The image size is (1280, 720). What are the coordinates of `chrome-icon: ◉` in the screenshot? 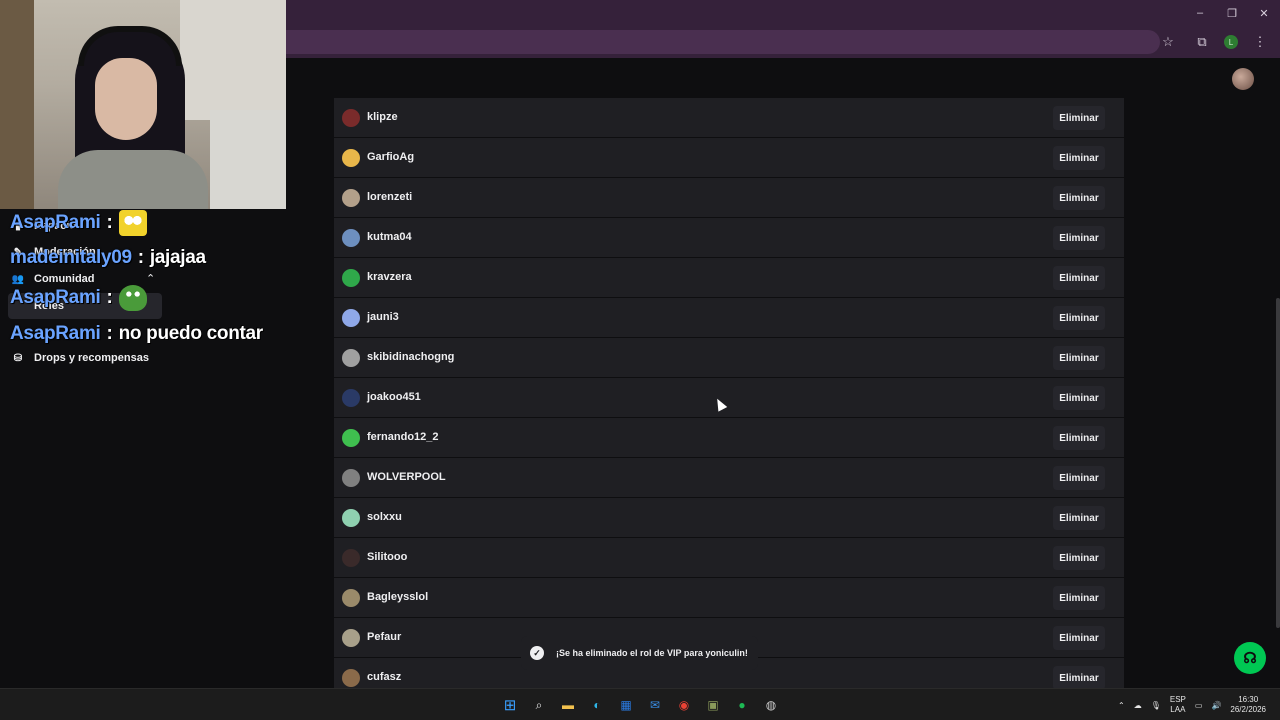 It's located at (684, 705).